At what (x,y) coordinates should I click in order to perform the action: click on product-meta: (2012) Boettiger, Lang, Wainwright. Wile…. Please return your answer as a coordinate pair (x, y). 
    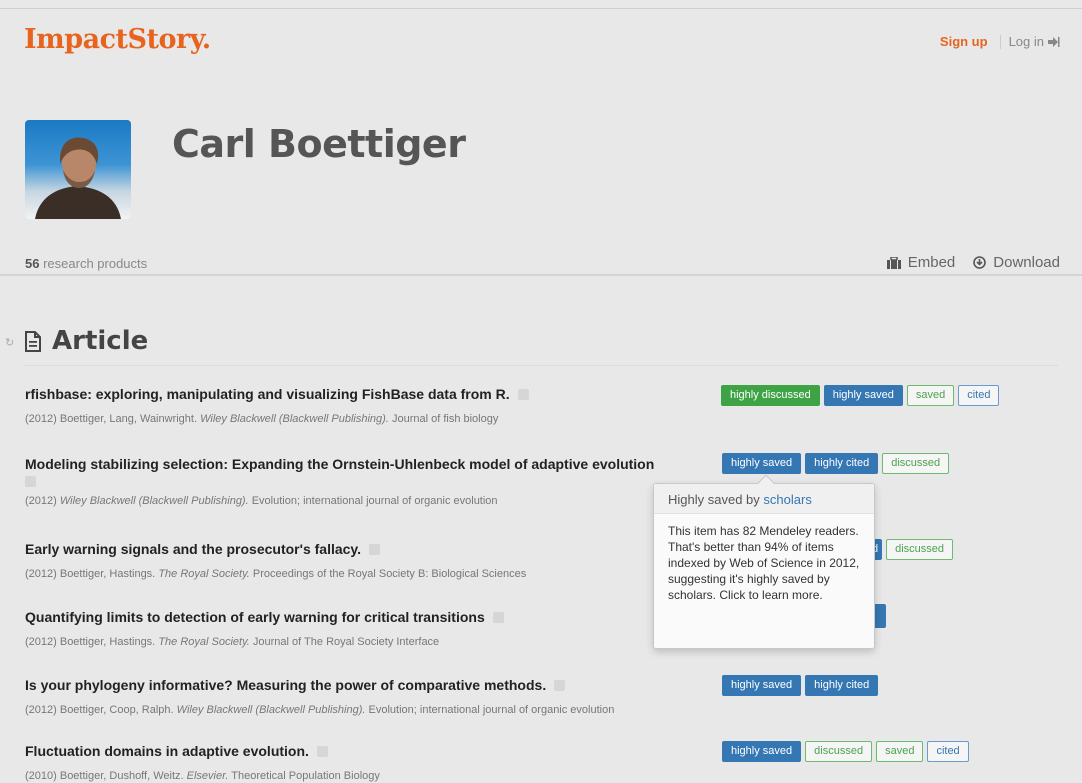
    Looking at the image, I should click on (365, 419).